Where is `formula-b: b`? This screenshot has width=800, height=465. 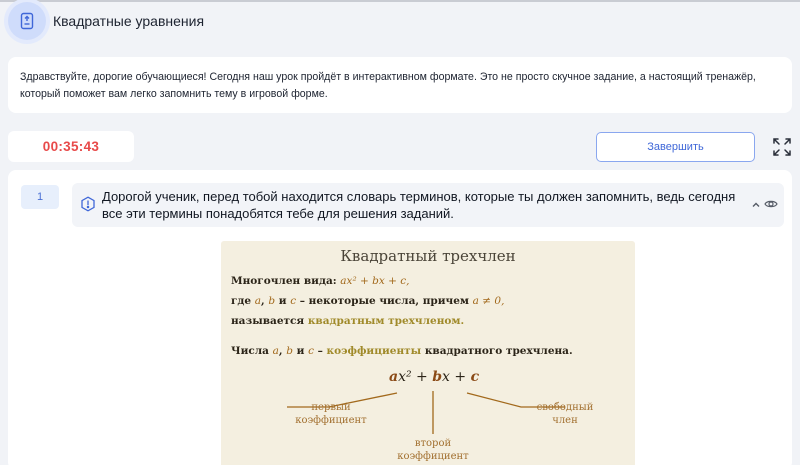
formula-b: b is located at coordinates (437, 377).